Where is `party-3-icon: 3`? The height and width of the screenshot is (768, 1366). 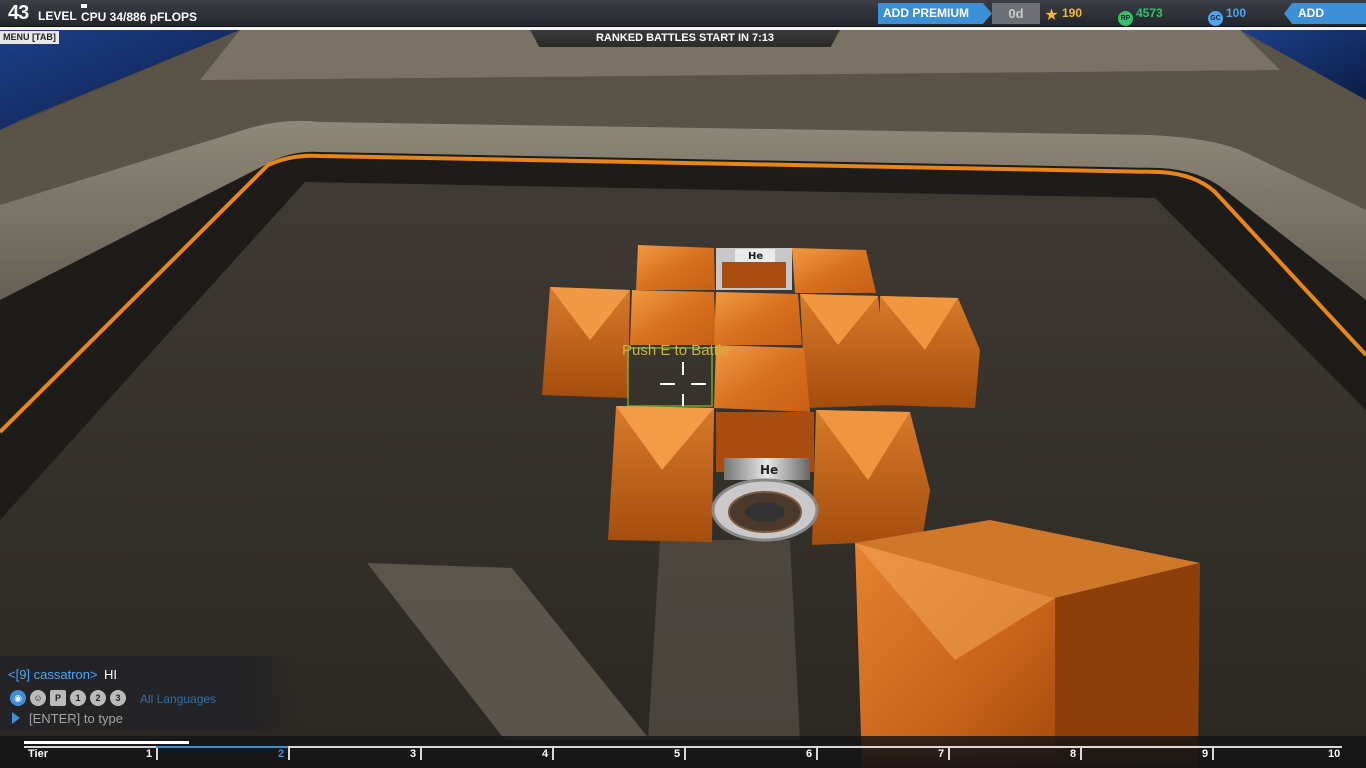
party-3-icon: 3 is located at coordinates (118, 698).